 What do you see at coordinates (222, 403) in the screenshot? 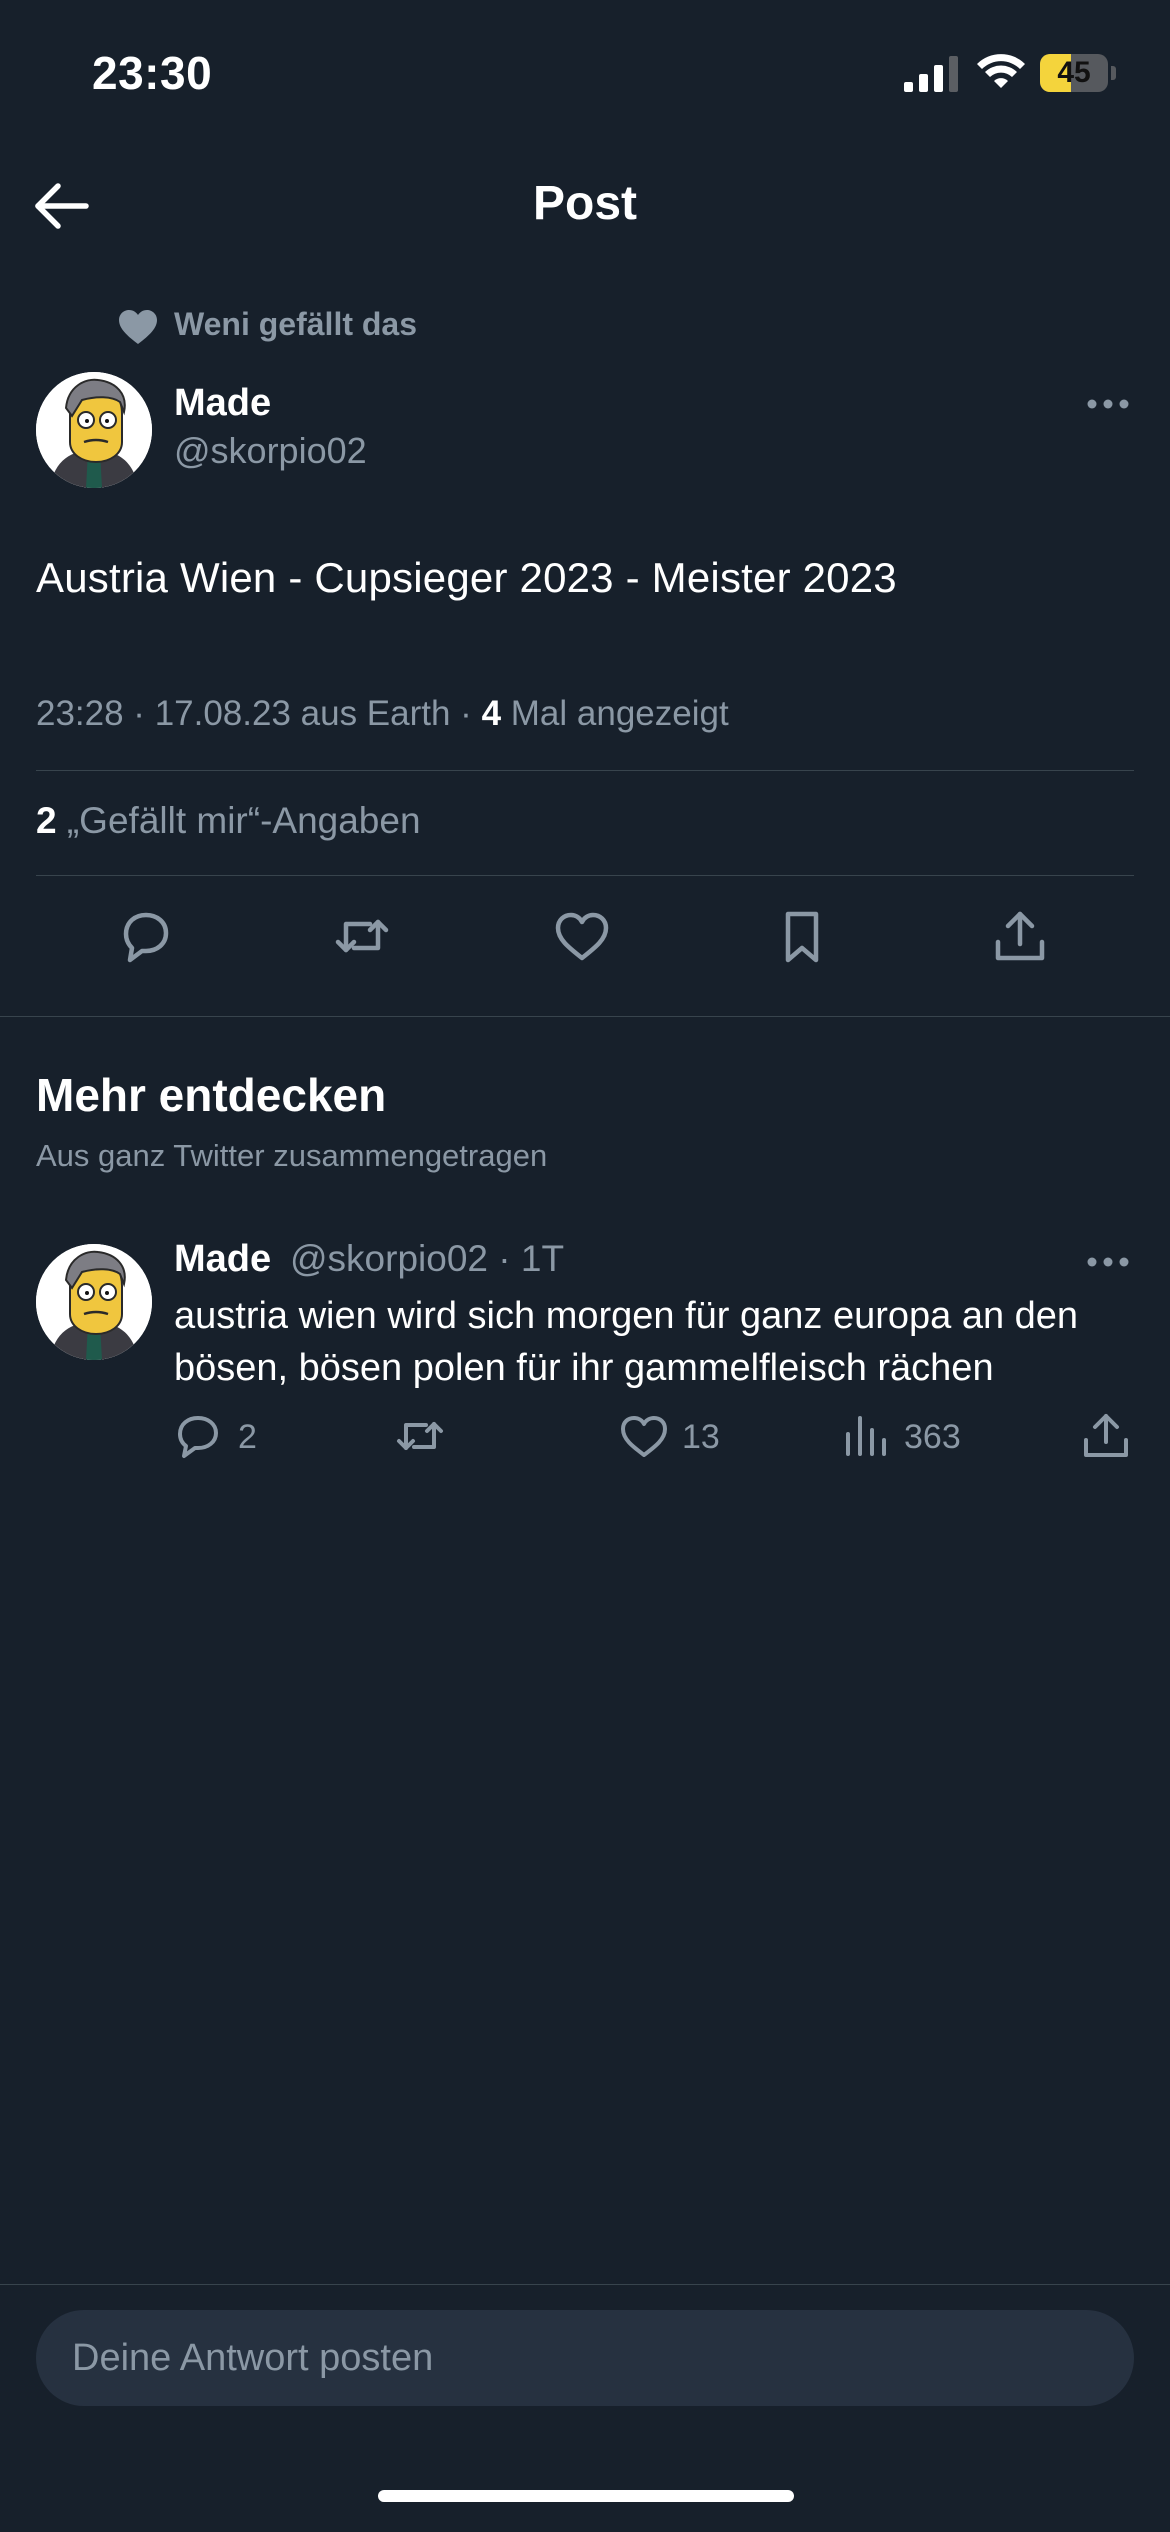
I see `author-name: Made` at bounding box center [222, 403].